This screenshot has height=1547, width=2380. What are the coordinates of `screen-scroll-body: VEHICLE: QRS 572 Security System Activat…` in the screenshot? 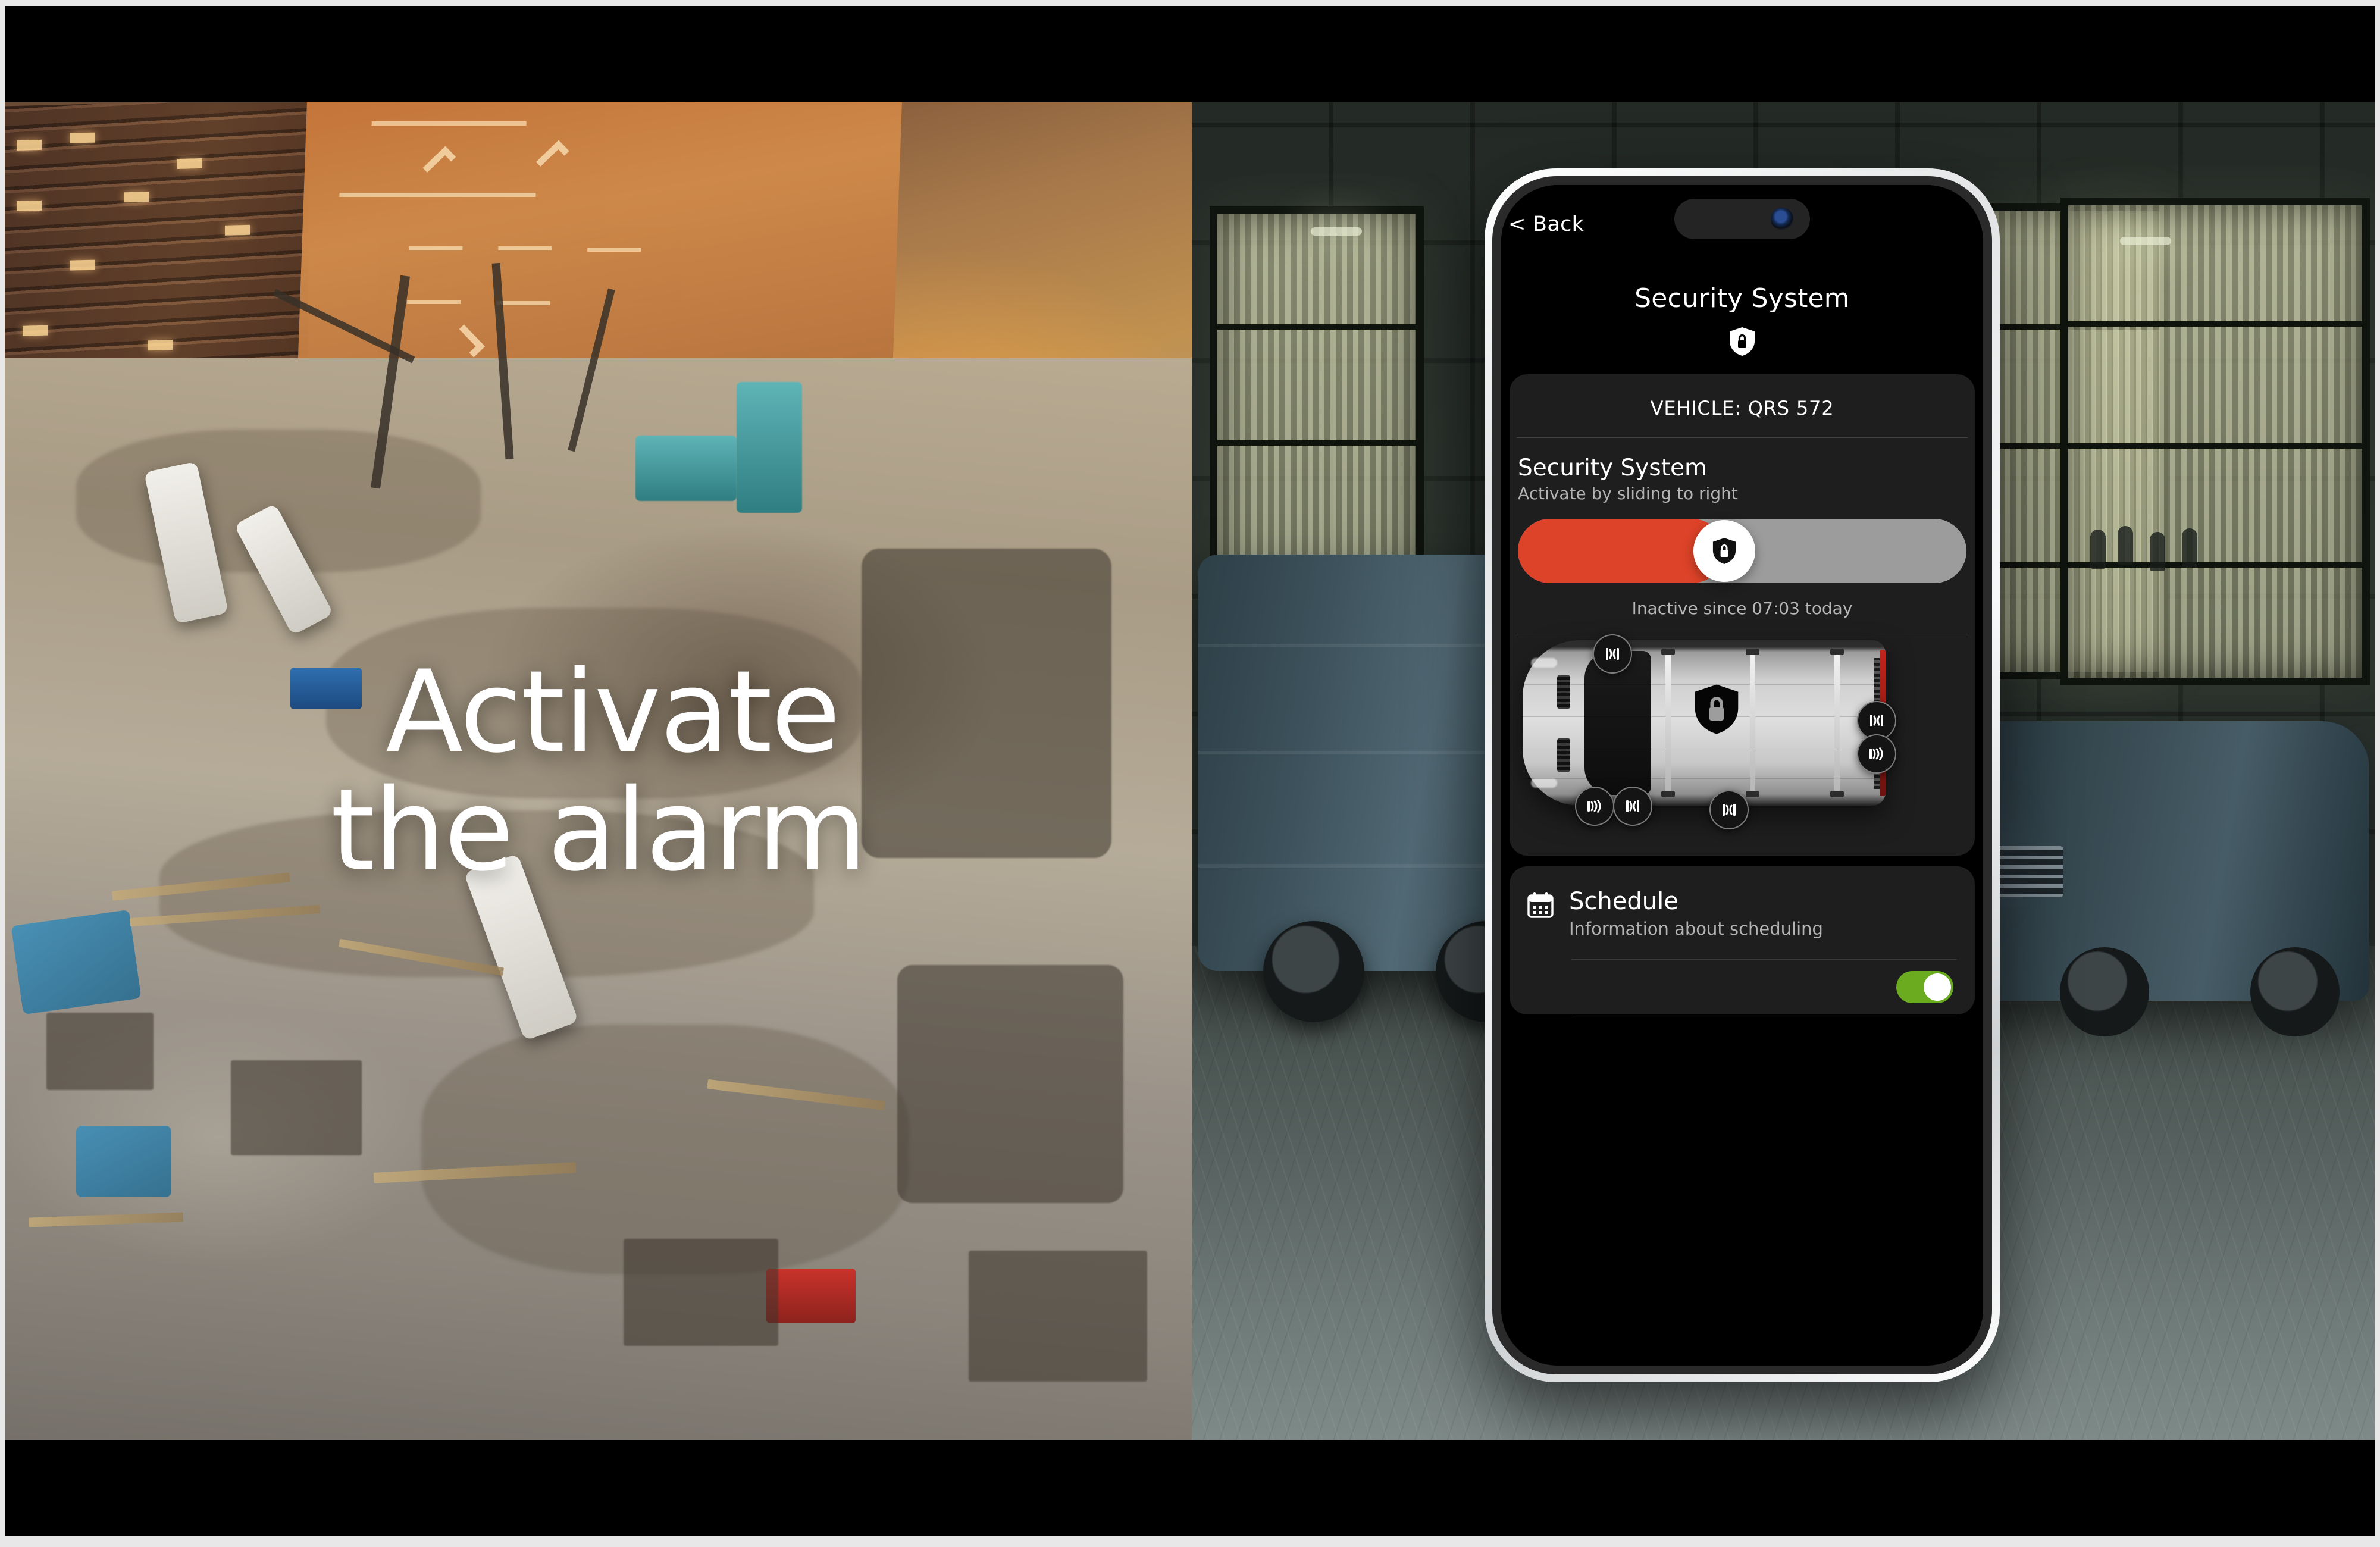 It's located at (1742, 870).